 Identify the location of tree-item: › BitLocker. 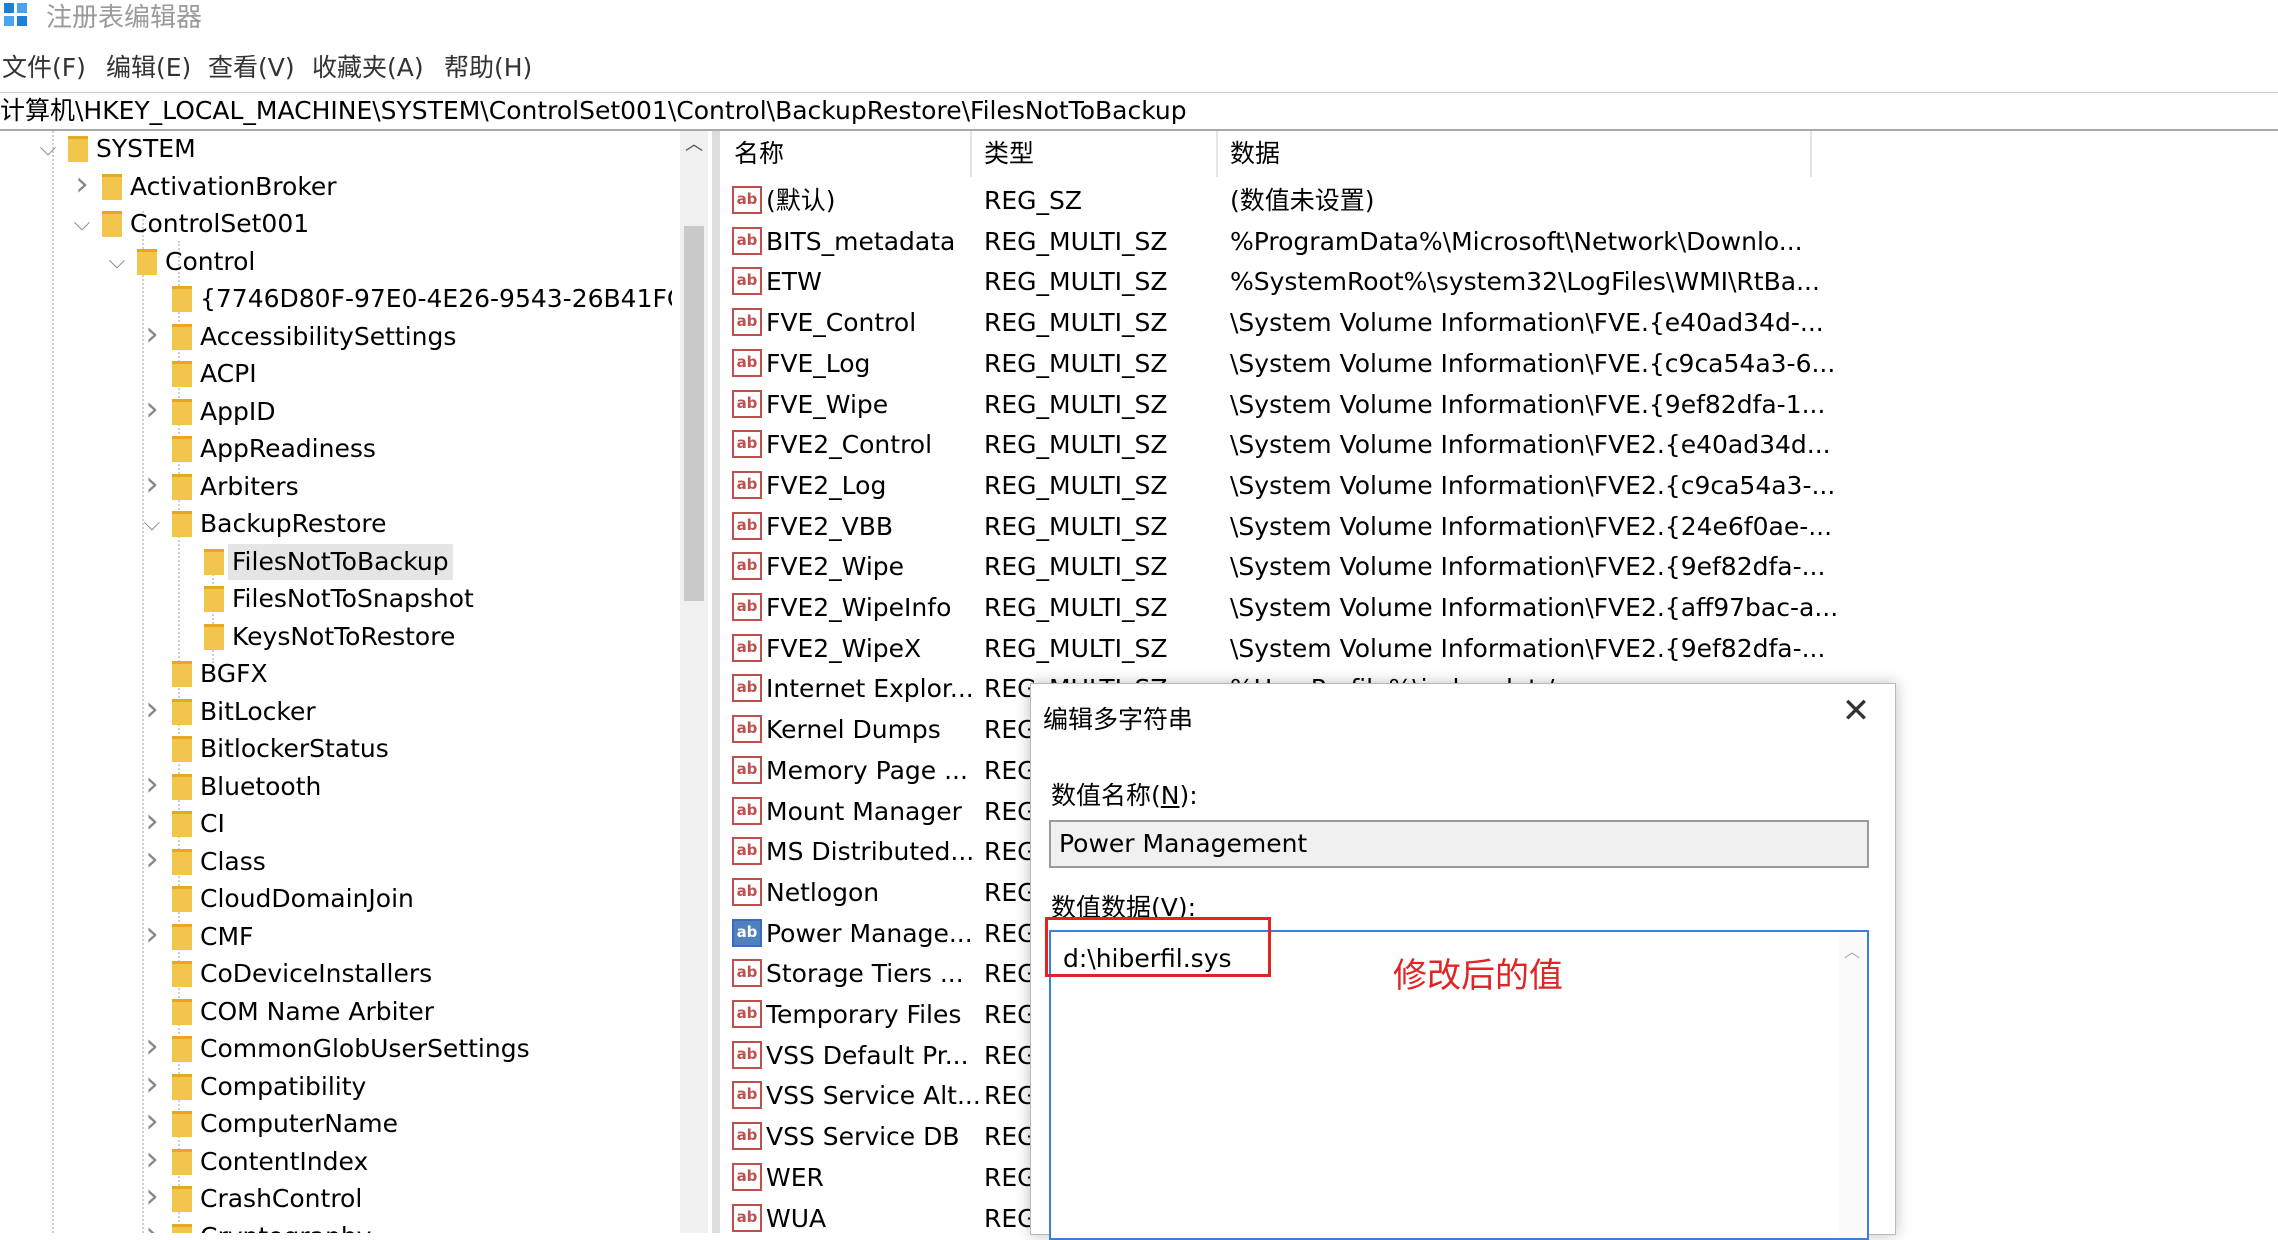
(336, 710).